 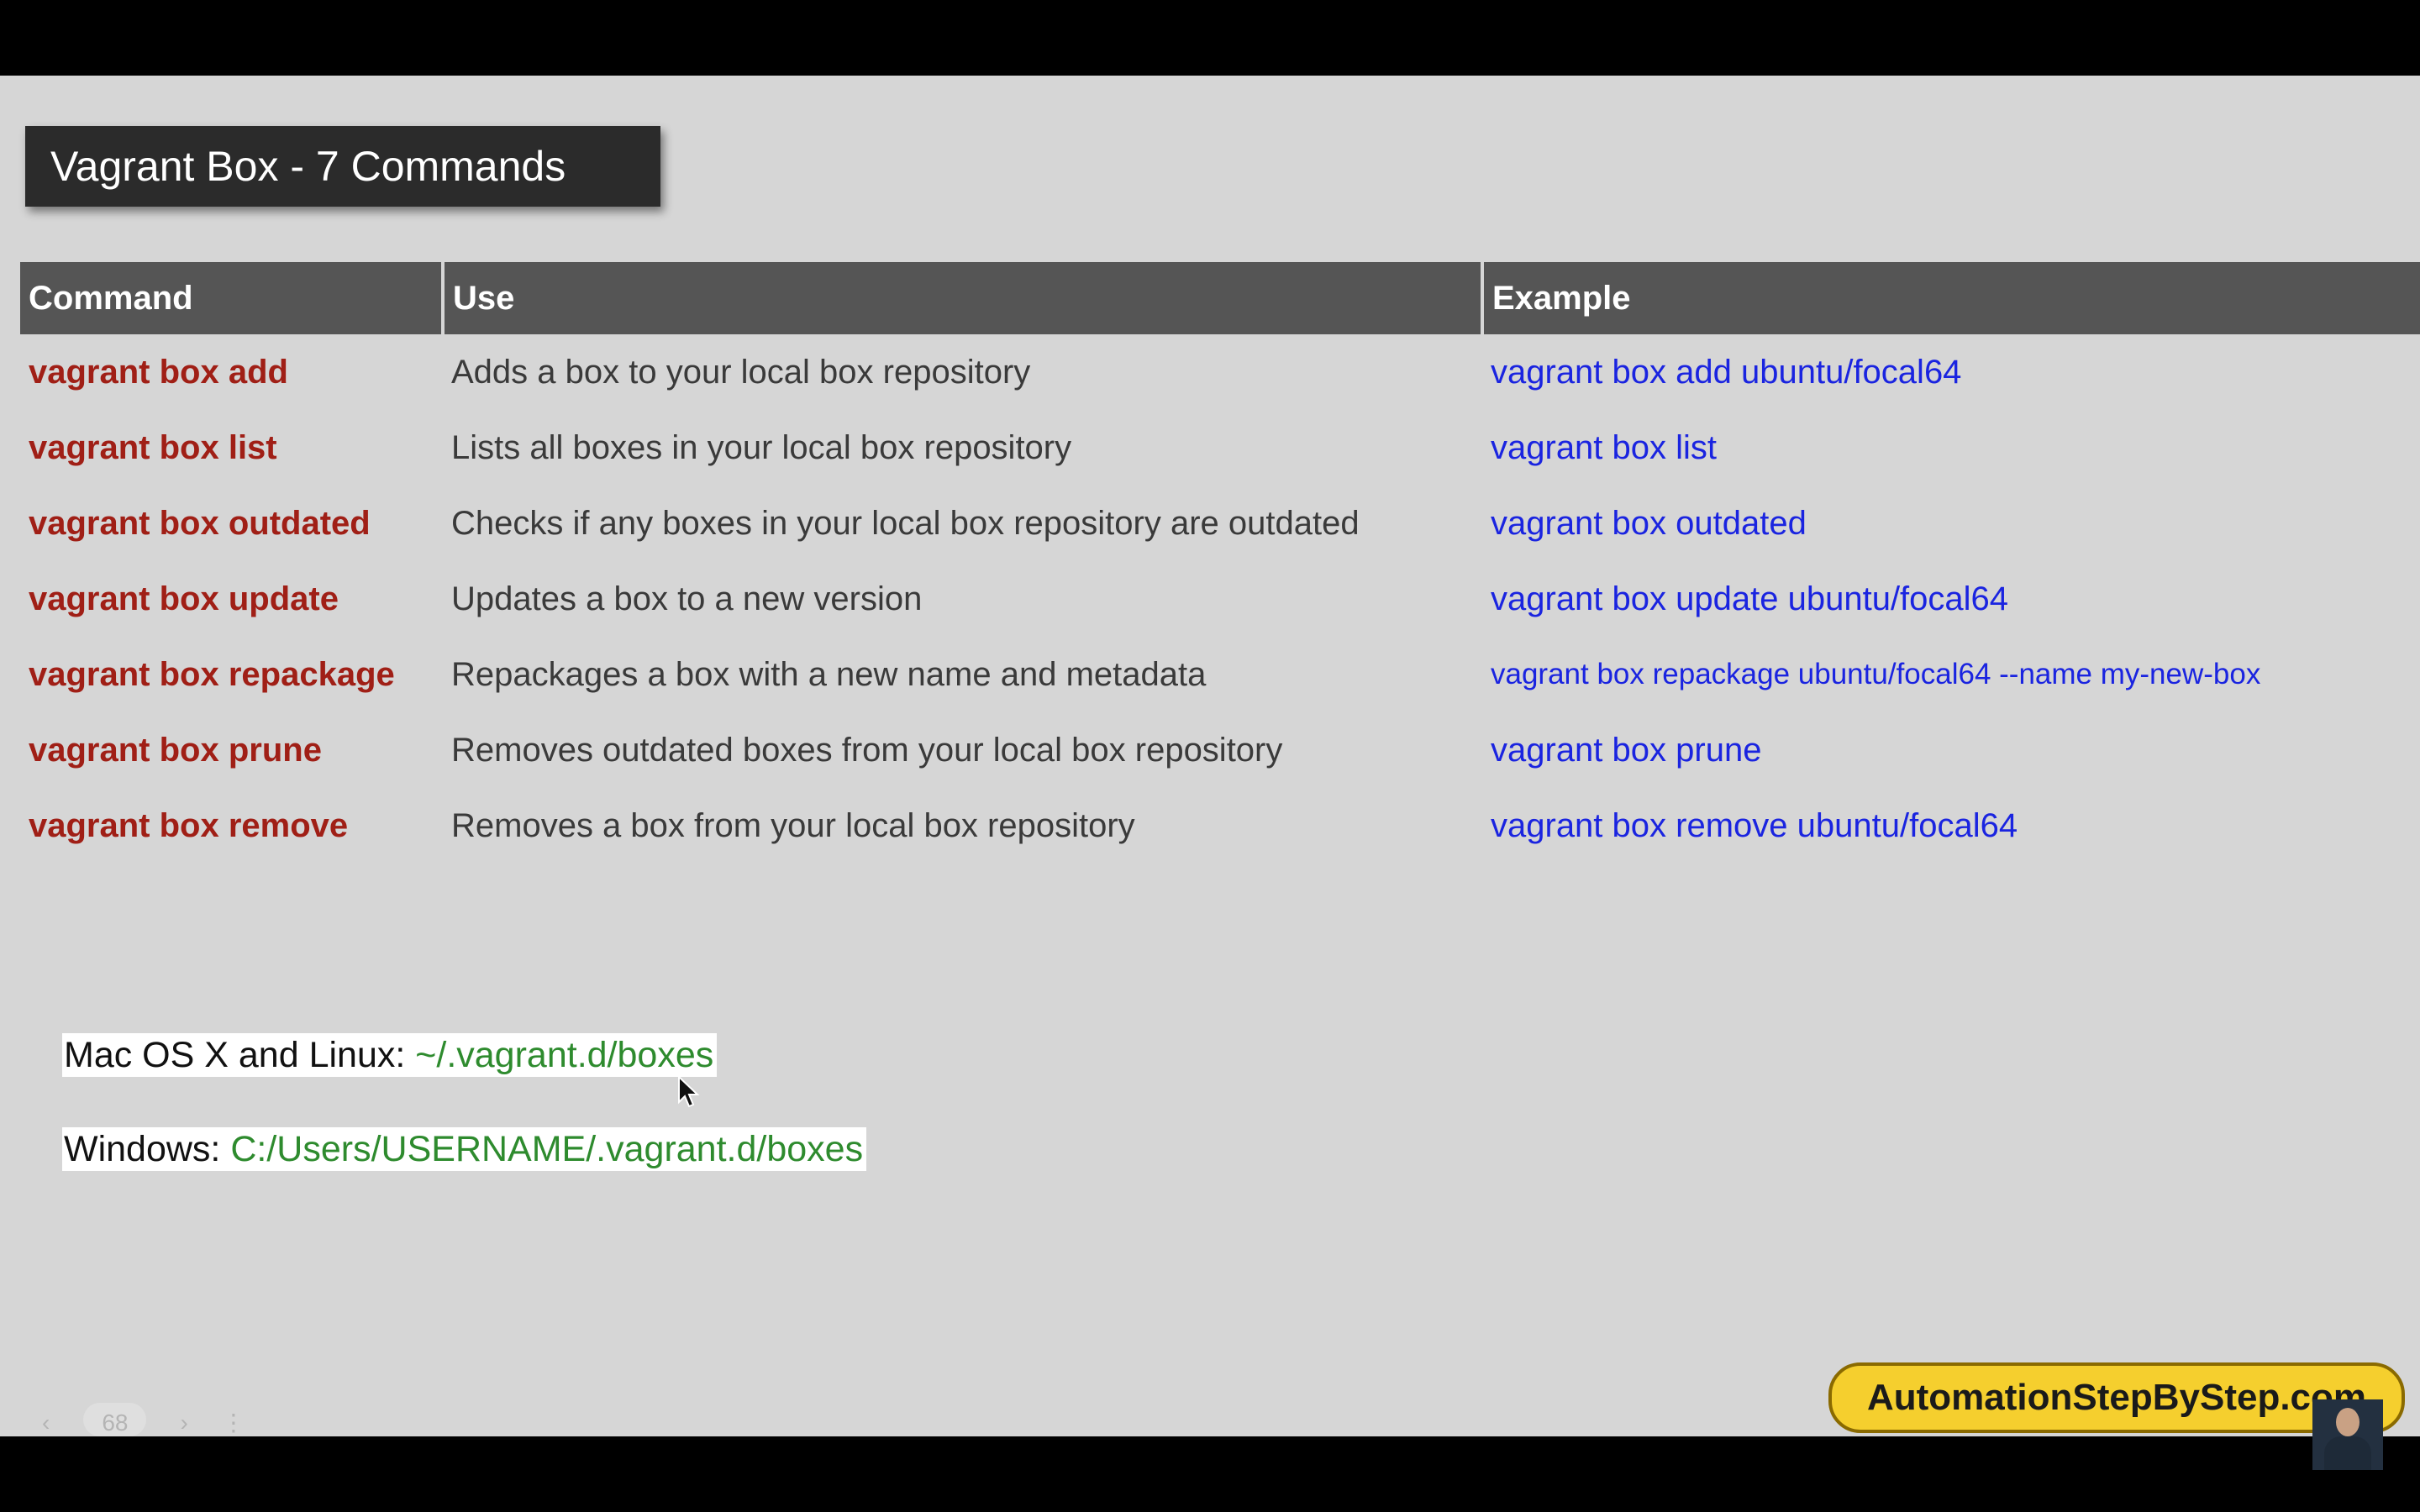 What do you see at coordinates (200, 523) in the screenshot?
I see `command-cell: vagrant box outdated` at bounding box center [200, 523].